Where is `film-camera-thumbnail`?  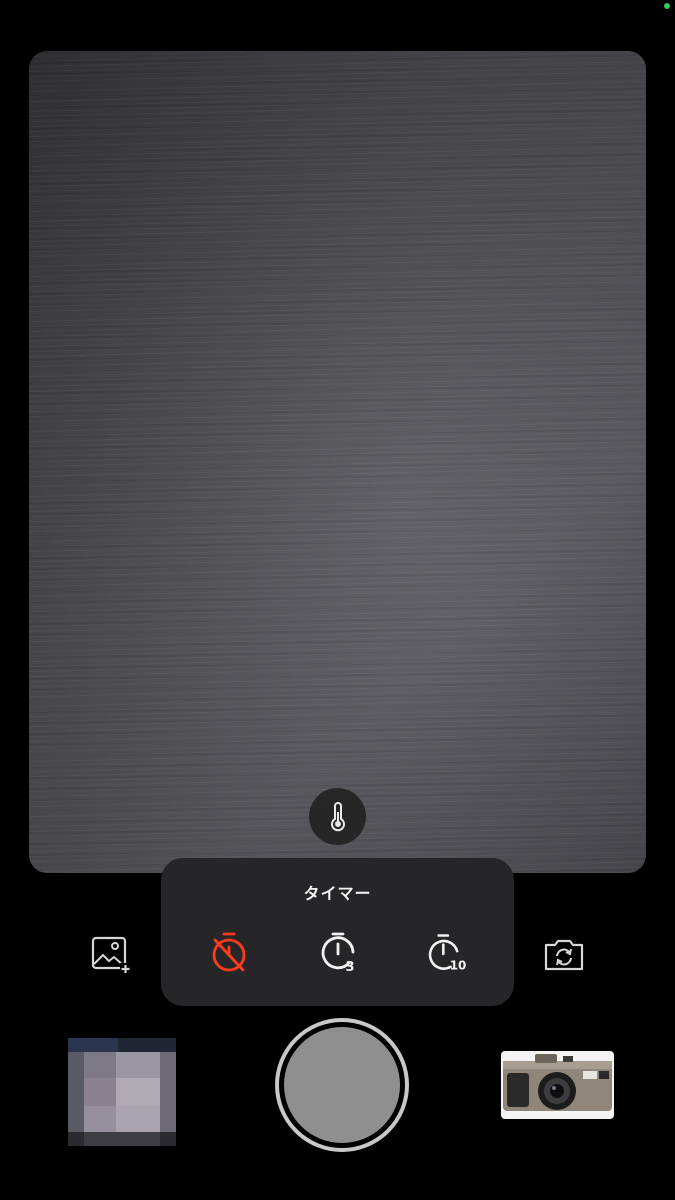
film-camera-thumbnail is located at coordinates (557, 1085).